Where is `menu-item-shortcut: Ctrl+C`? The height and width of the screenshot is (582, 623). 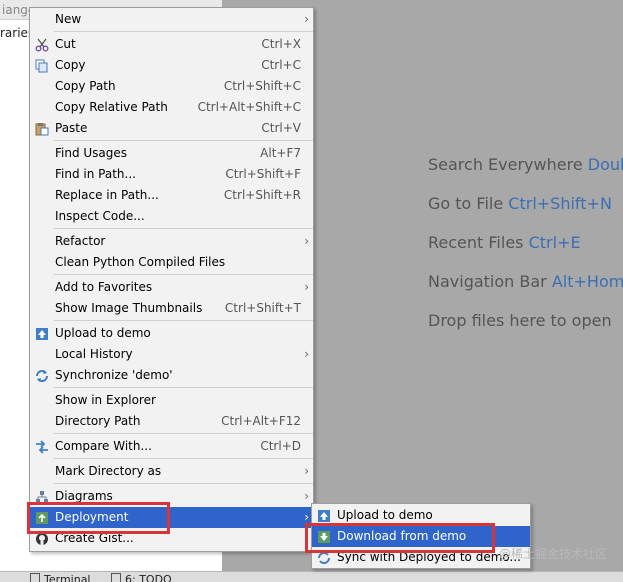
menu-item-shortcut: Ctrl+C is located at coordinates (281, 65).